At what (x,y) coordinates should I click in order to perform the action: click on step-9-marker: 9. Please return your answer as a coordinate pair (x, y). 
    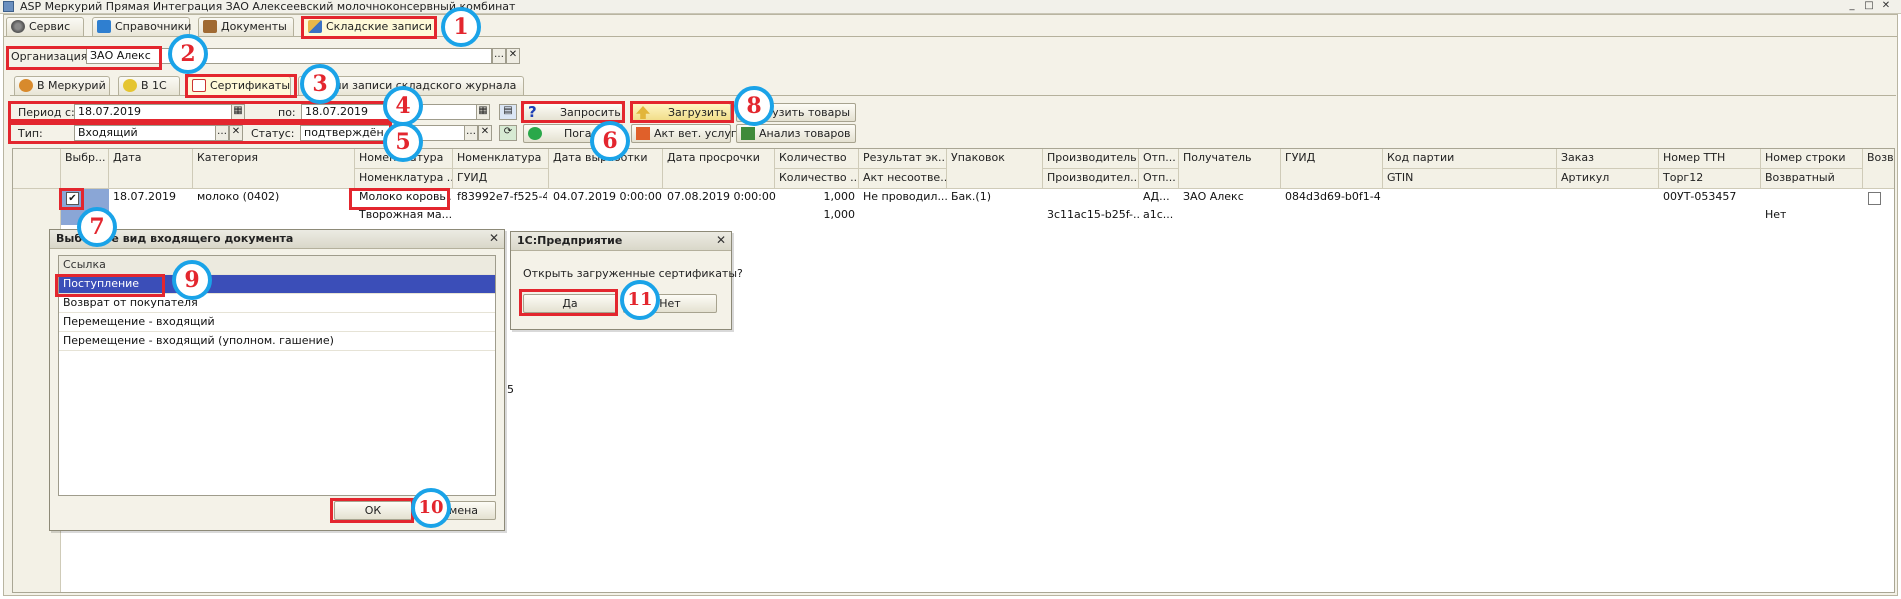
    Looking at the image, I should click on (192, 280).